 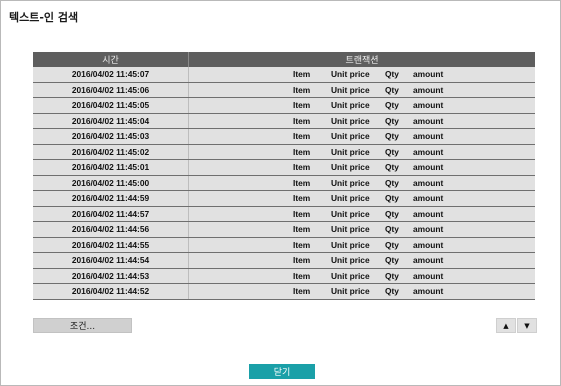 What do you see at coordinates (111, 291) in the screenshot?
I see `row-time: 2016/04/02 11:44:52` at bounding box center [111, 291].